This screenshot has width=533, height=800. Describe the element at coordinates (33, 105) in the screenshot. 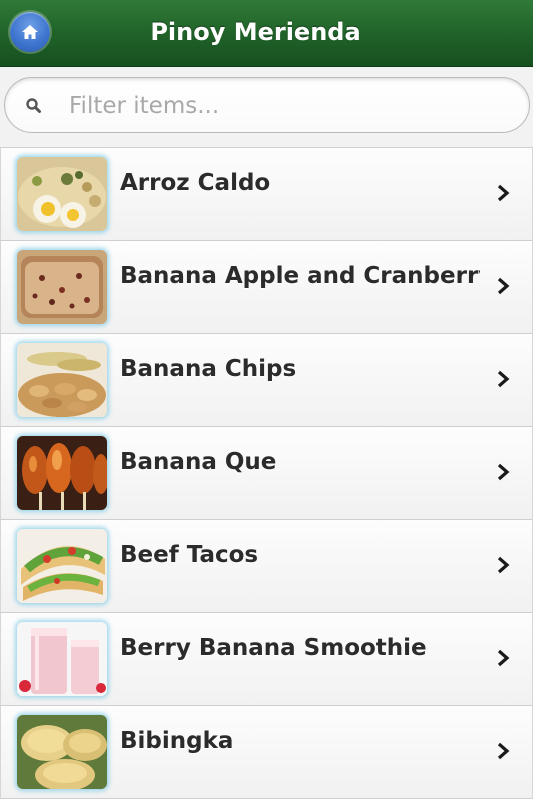

I see `search-icon` at that location.